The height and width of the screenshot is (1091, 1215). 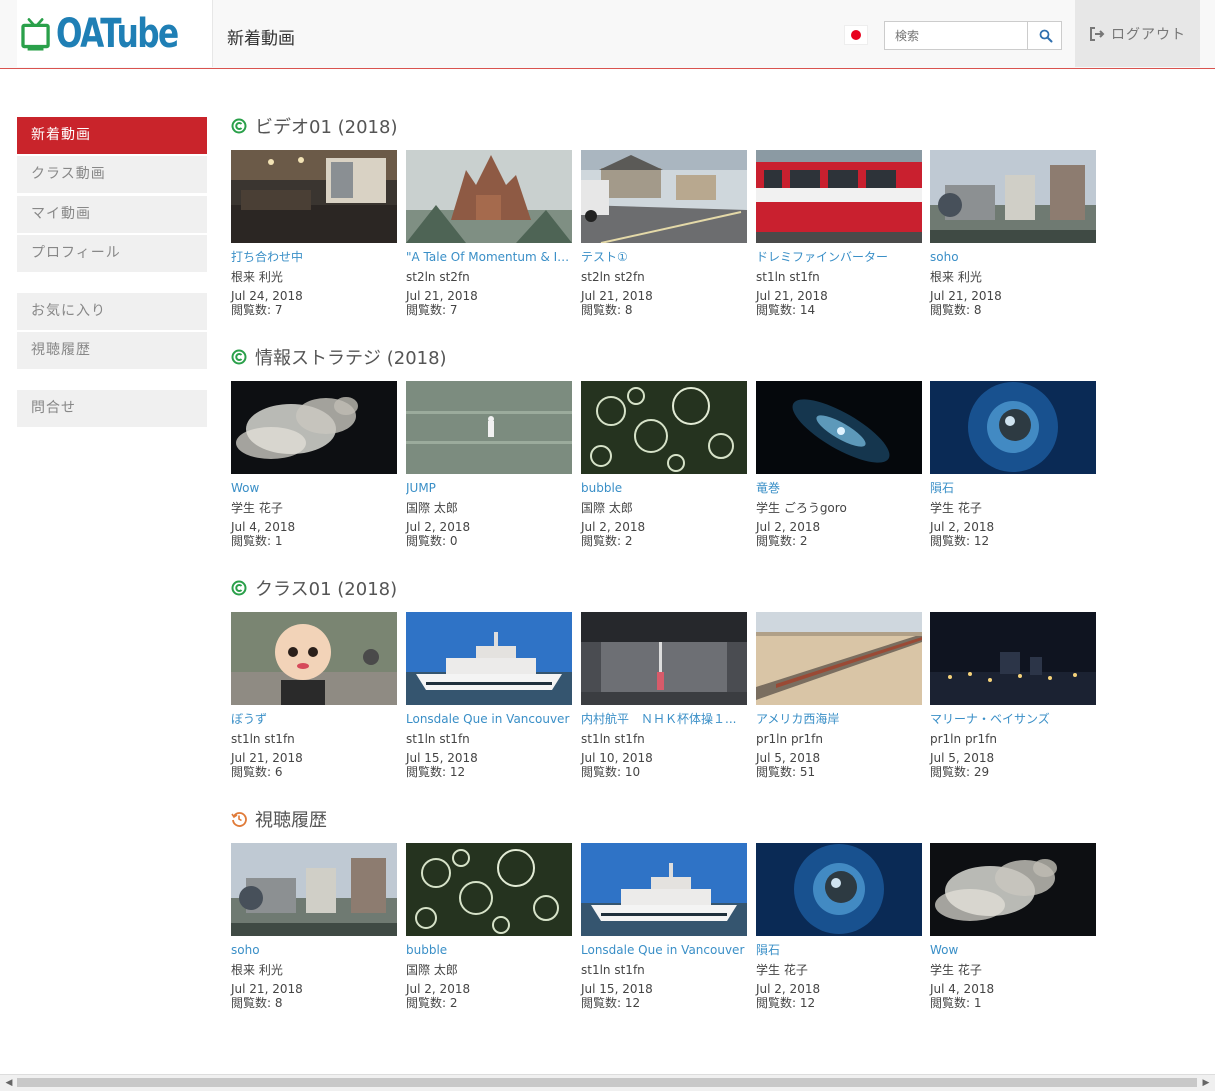 What do you see at coordinates (112, 350) in the screenshot?
I see `sidebar-item-history: 視聴履歴` at bounding box center [112, 350].